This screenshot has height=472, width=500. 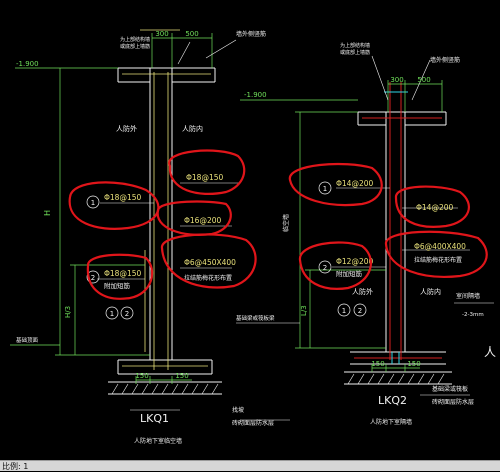 I want to click on right-detail-label: LKQ2, so click(x=392, y=400).